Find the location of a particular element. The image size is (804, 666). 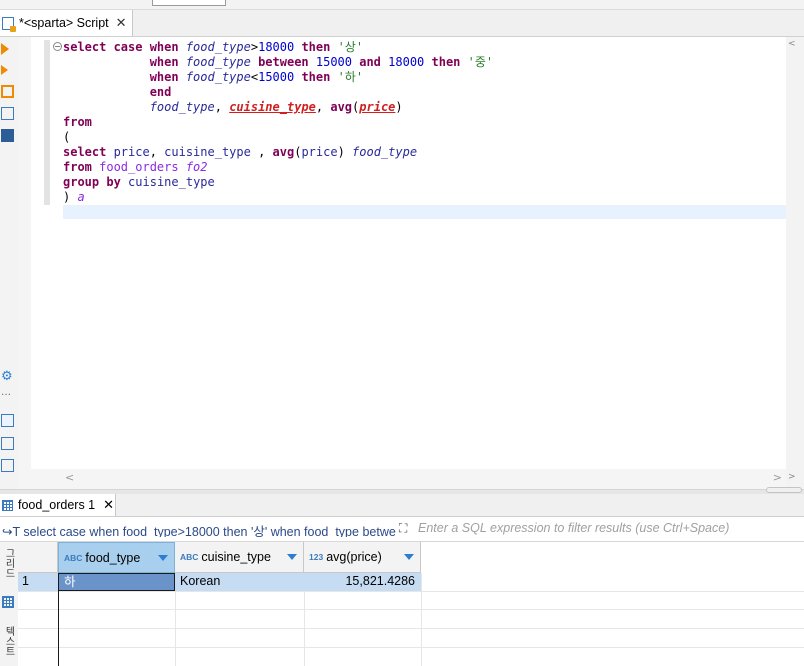

folding-range-marker is located at coordinates (47, 122).